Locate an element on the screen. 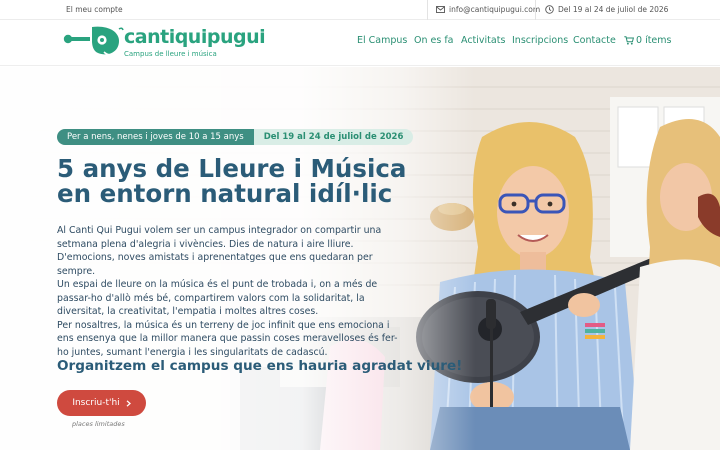 This screenshot has height=450, width=720. my-account-link: El meu compte is located at coordinates (94, 9).